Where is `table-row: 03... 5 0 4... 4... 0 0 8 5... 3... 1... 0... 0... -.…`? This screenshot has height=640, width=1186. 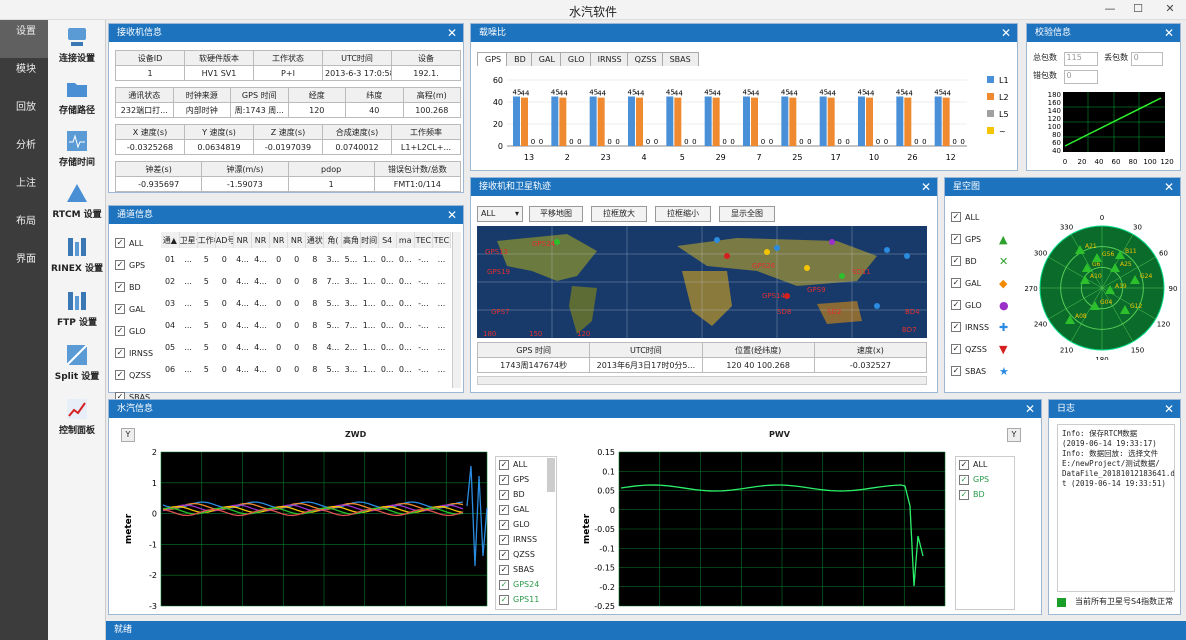 table-row: 03... 5 0 4... 4... 0 0 8 5... 3... 1... 0... 0... -.… is located at coordinates (306, 303).